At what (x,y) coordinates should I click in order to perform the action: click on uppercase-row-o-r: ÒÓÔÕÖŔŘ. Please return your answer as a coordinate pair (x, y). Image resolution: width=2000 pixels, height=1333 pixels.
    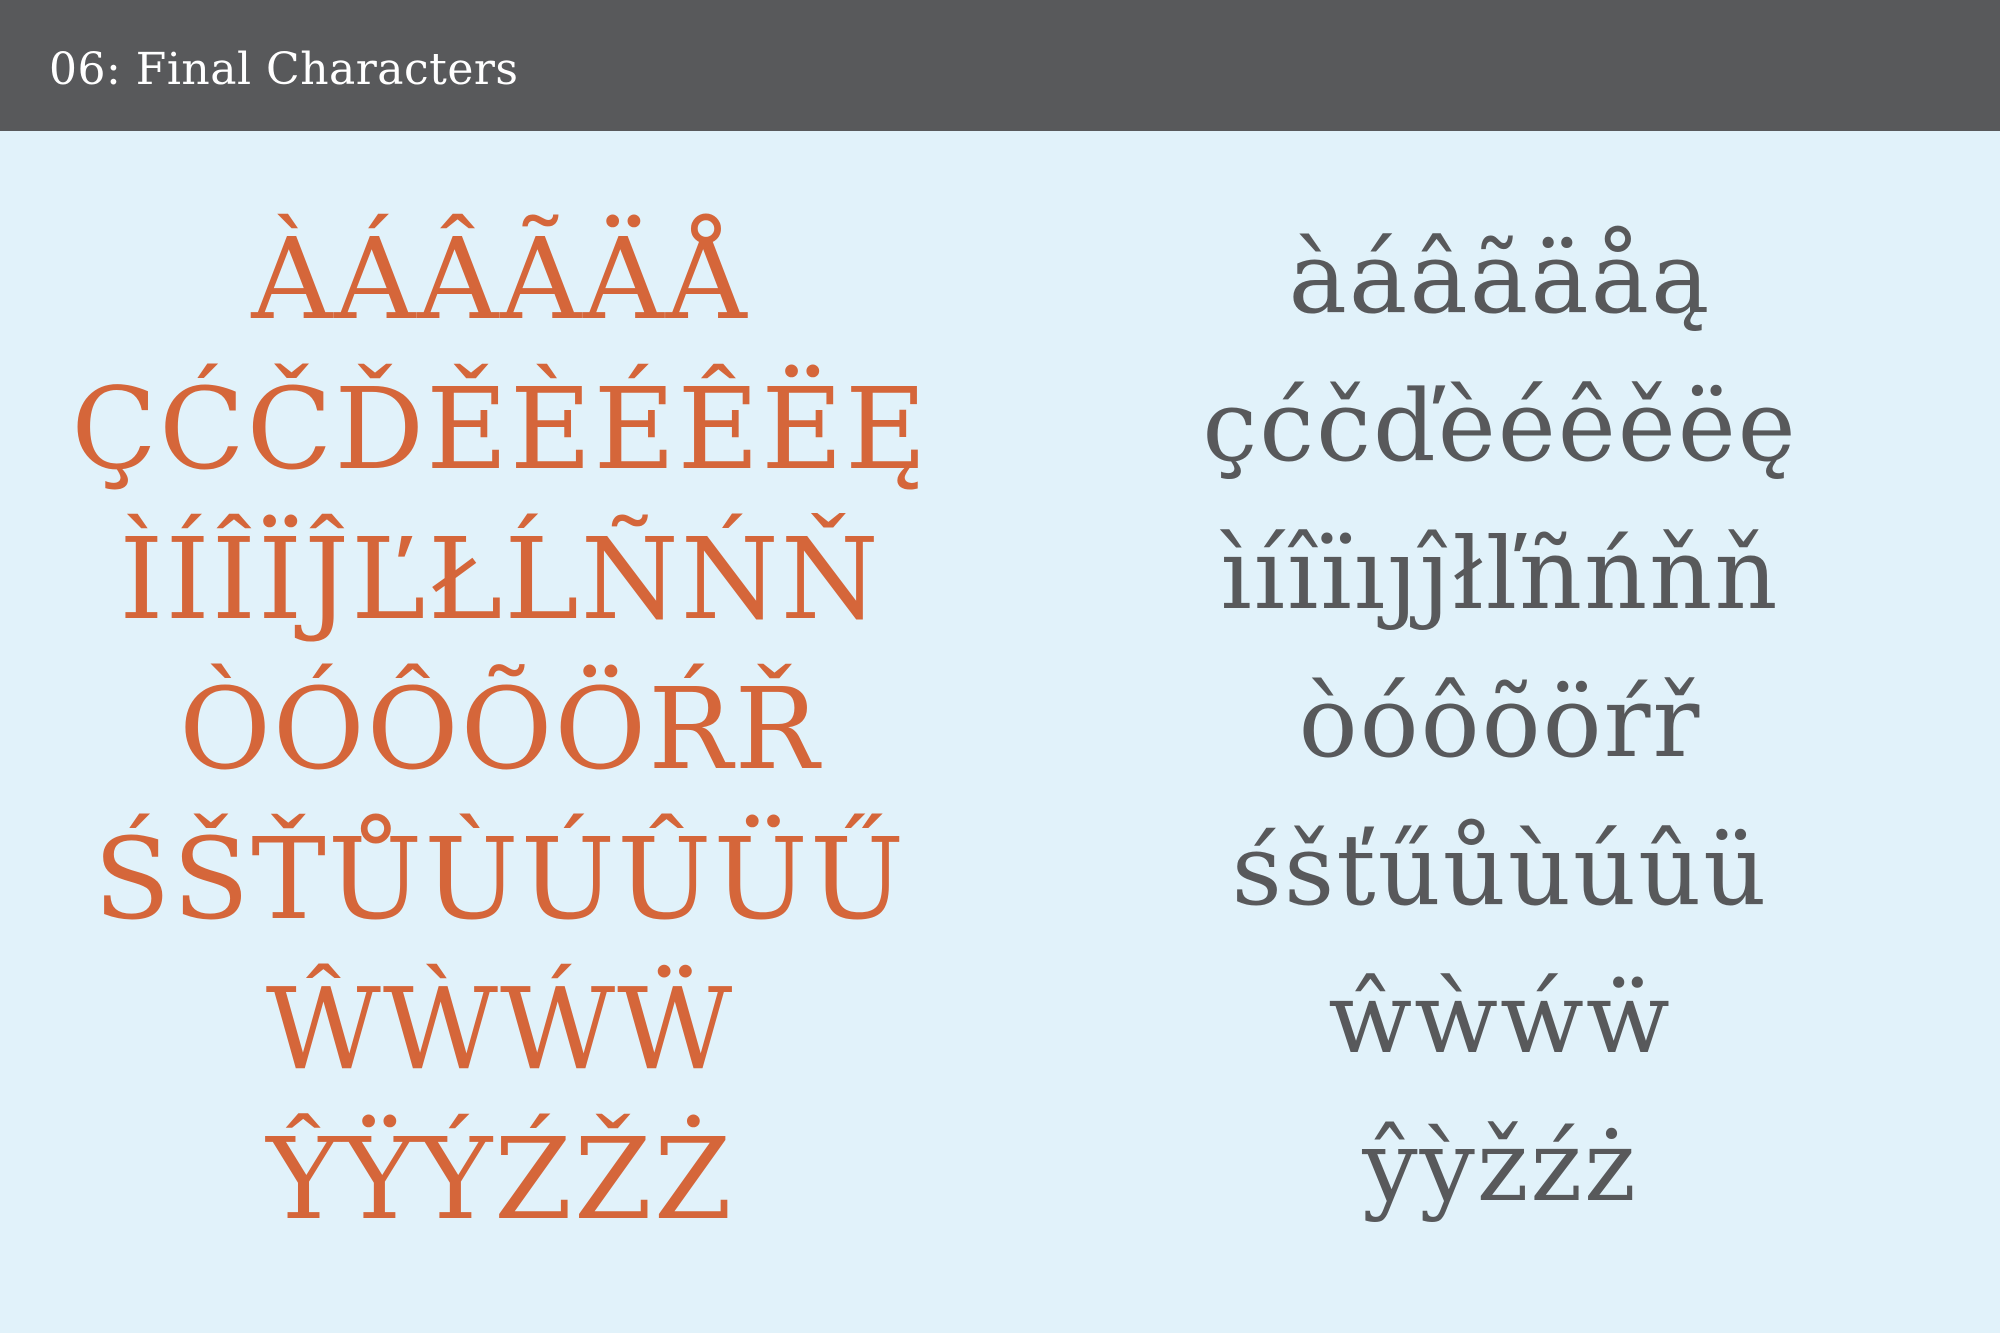
    Looking at the image, I should click on (500, 730).